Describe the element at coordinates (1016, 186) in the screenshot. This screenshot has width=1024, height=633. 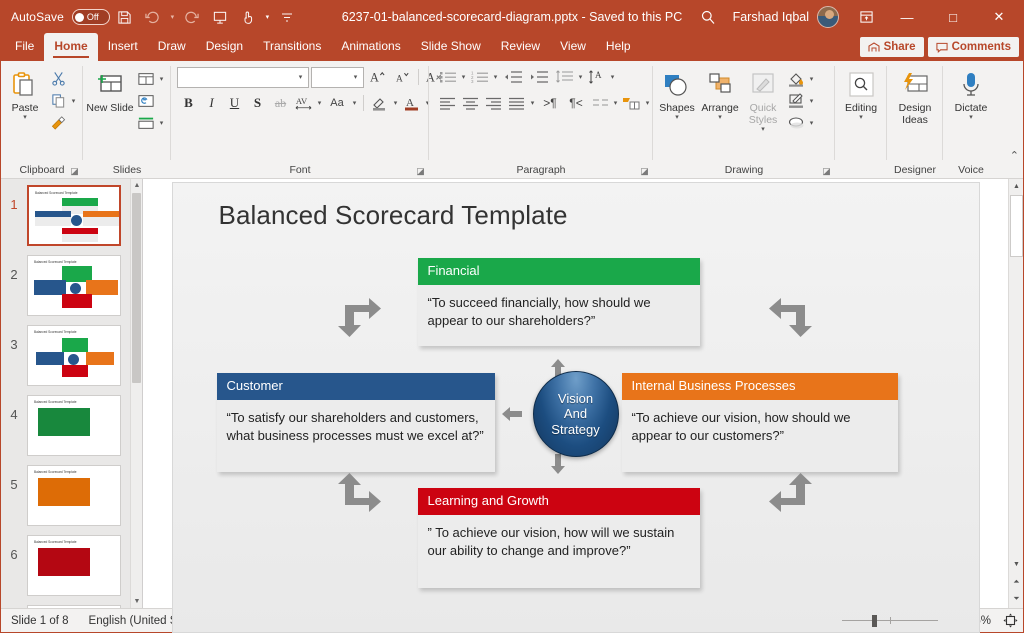
I see `scroll-up-icon: ▲` at that location.